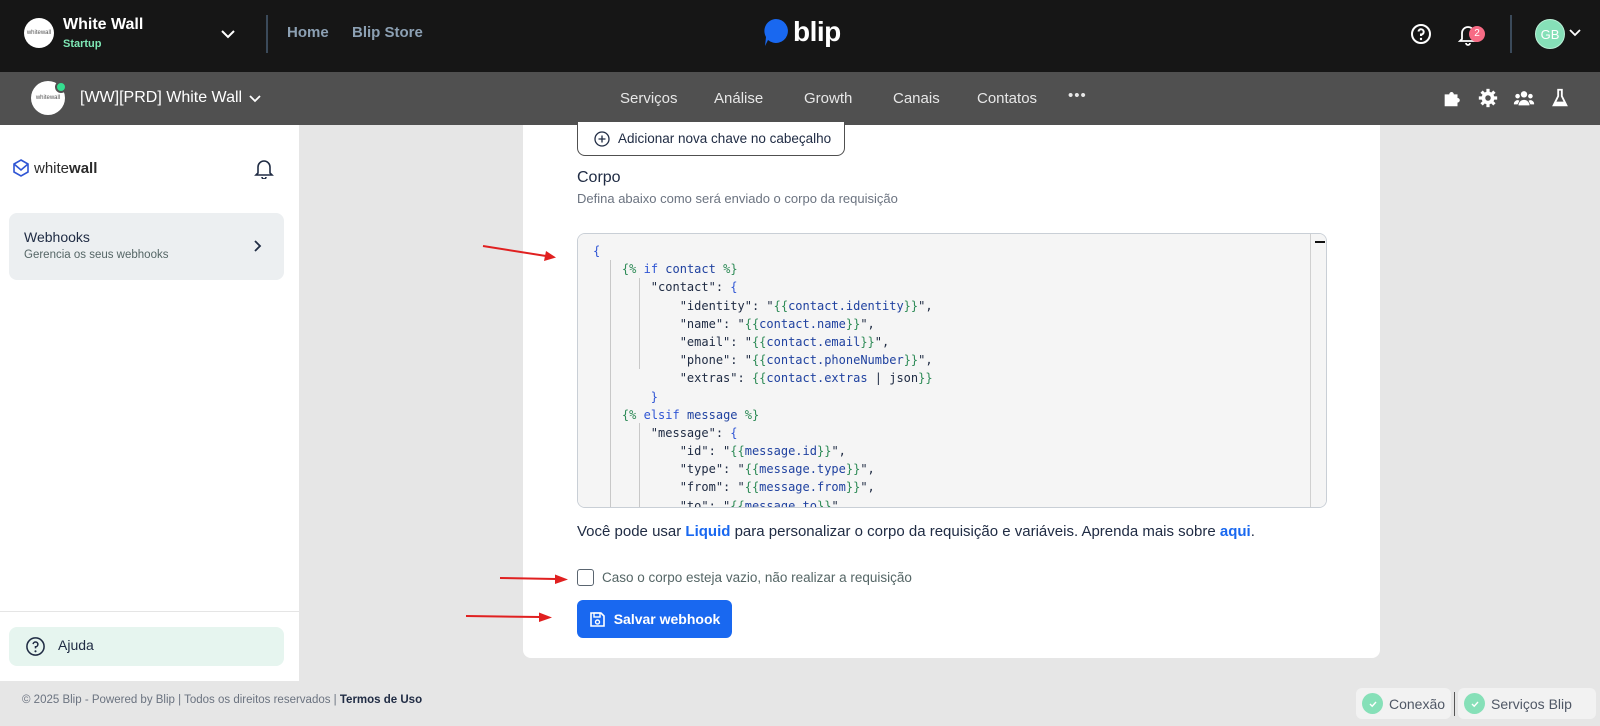  What do you see at coordinates (1524, 98) in the screenshot?
I see `users-icon` at bounding box center [1524, 98].